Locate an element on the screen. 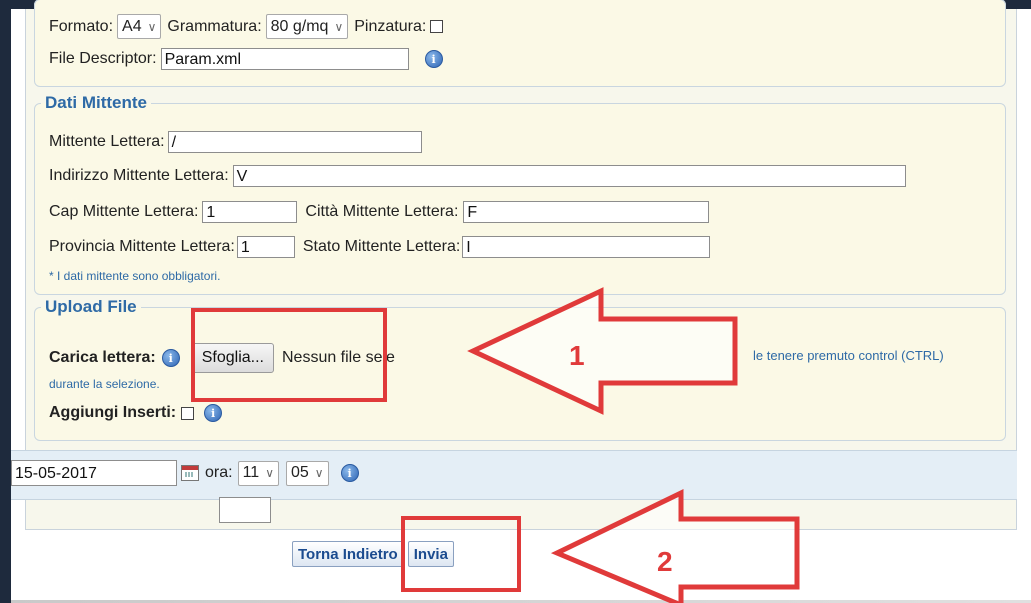 This screenshot has height=603, width=1031. arrow-1-label: 1 is located at coordinates (577, 355).